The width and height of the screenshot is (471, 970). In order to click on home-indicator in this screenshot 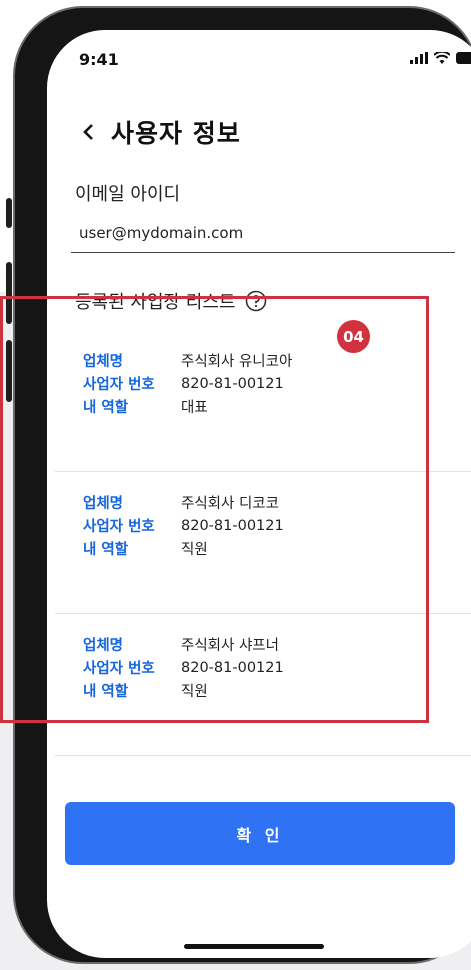, I will do `click(254, 946)`.